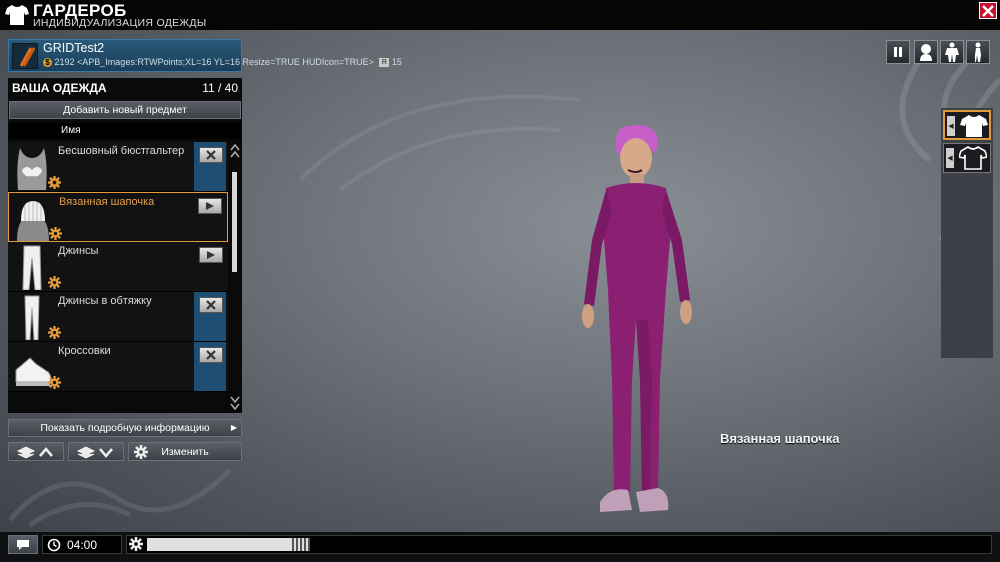 The width and height of the screenshot is (1000, 562). What do you see at coordinates (125, 88) in the screenshot?
I see `wardrobe-header: ВАША ОДЕЖДА 11 / 40` at bounding box center [125, 88].